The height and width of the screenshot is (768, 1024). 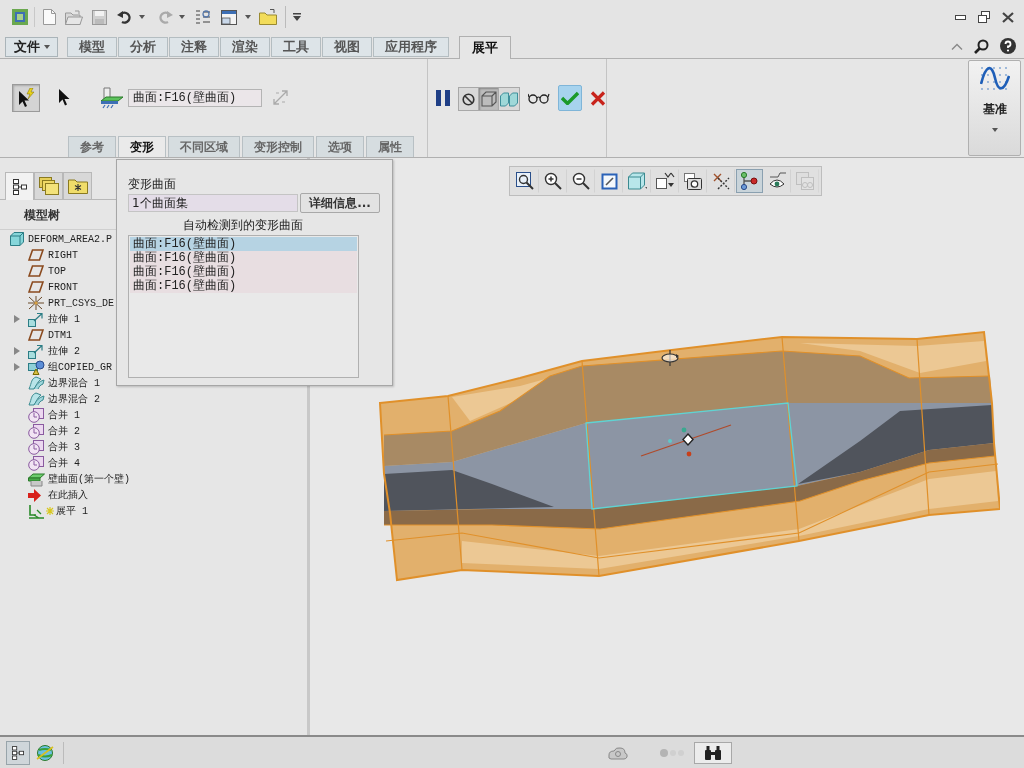 What do you see at coordinates (805, 181) in the screenshot?
I see `boxes-icon` at bounding box center [805, 181].